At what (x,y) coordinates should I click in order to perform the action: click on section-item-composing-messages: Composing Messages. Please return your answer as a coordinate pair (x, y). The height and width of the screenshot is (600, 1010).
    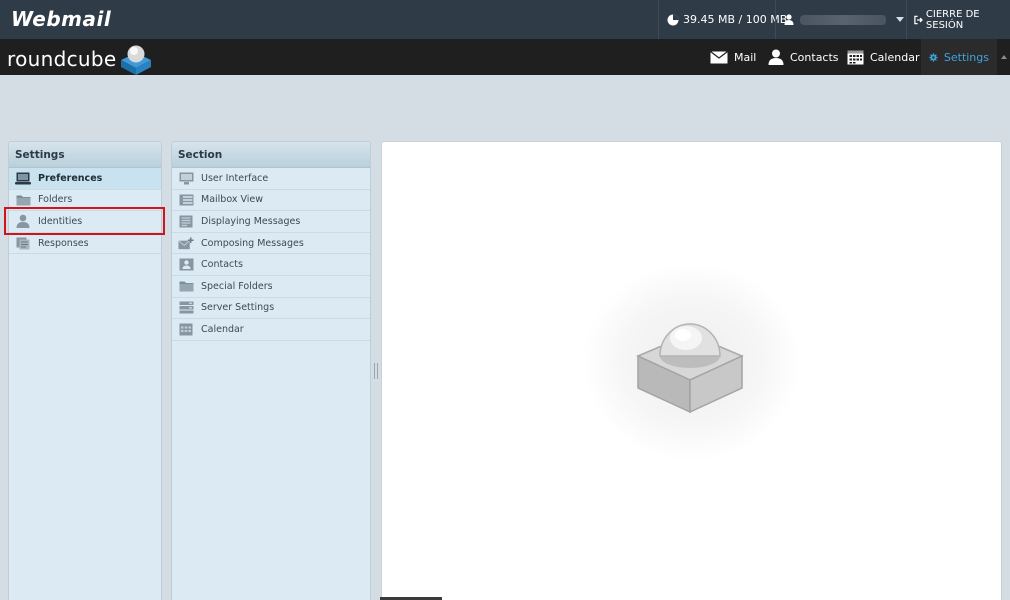
    Looking at the image, I should click on (271, 244).